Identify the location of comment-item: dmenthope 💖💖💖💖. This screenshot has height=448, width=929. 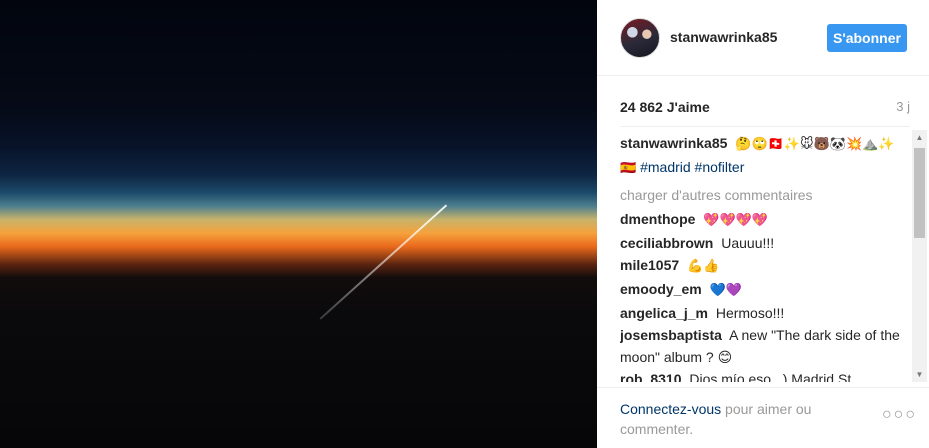
(765, 220).